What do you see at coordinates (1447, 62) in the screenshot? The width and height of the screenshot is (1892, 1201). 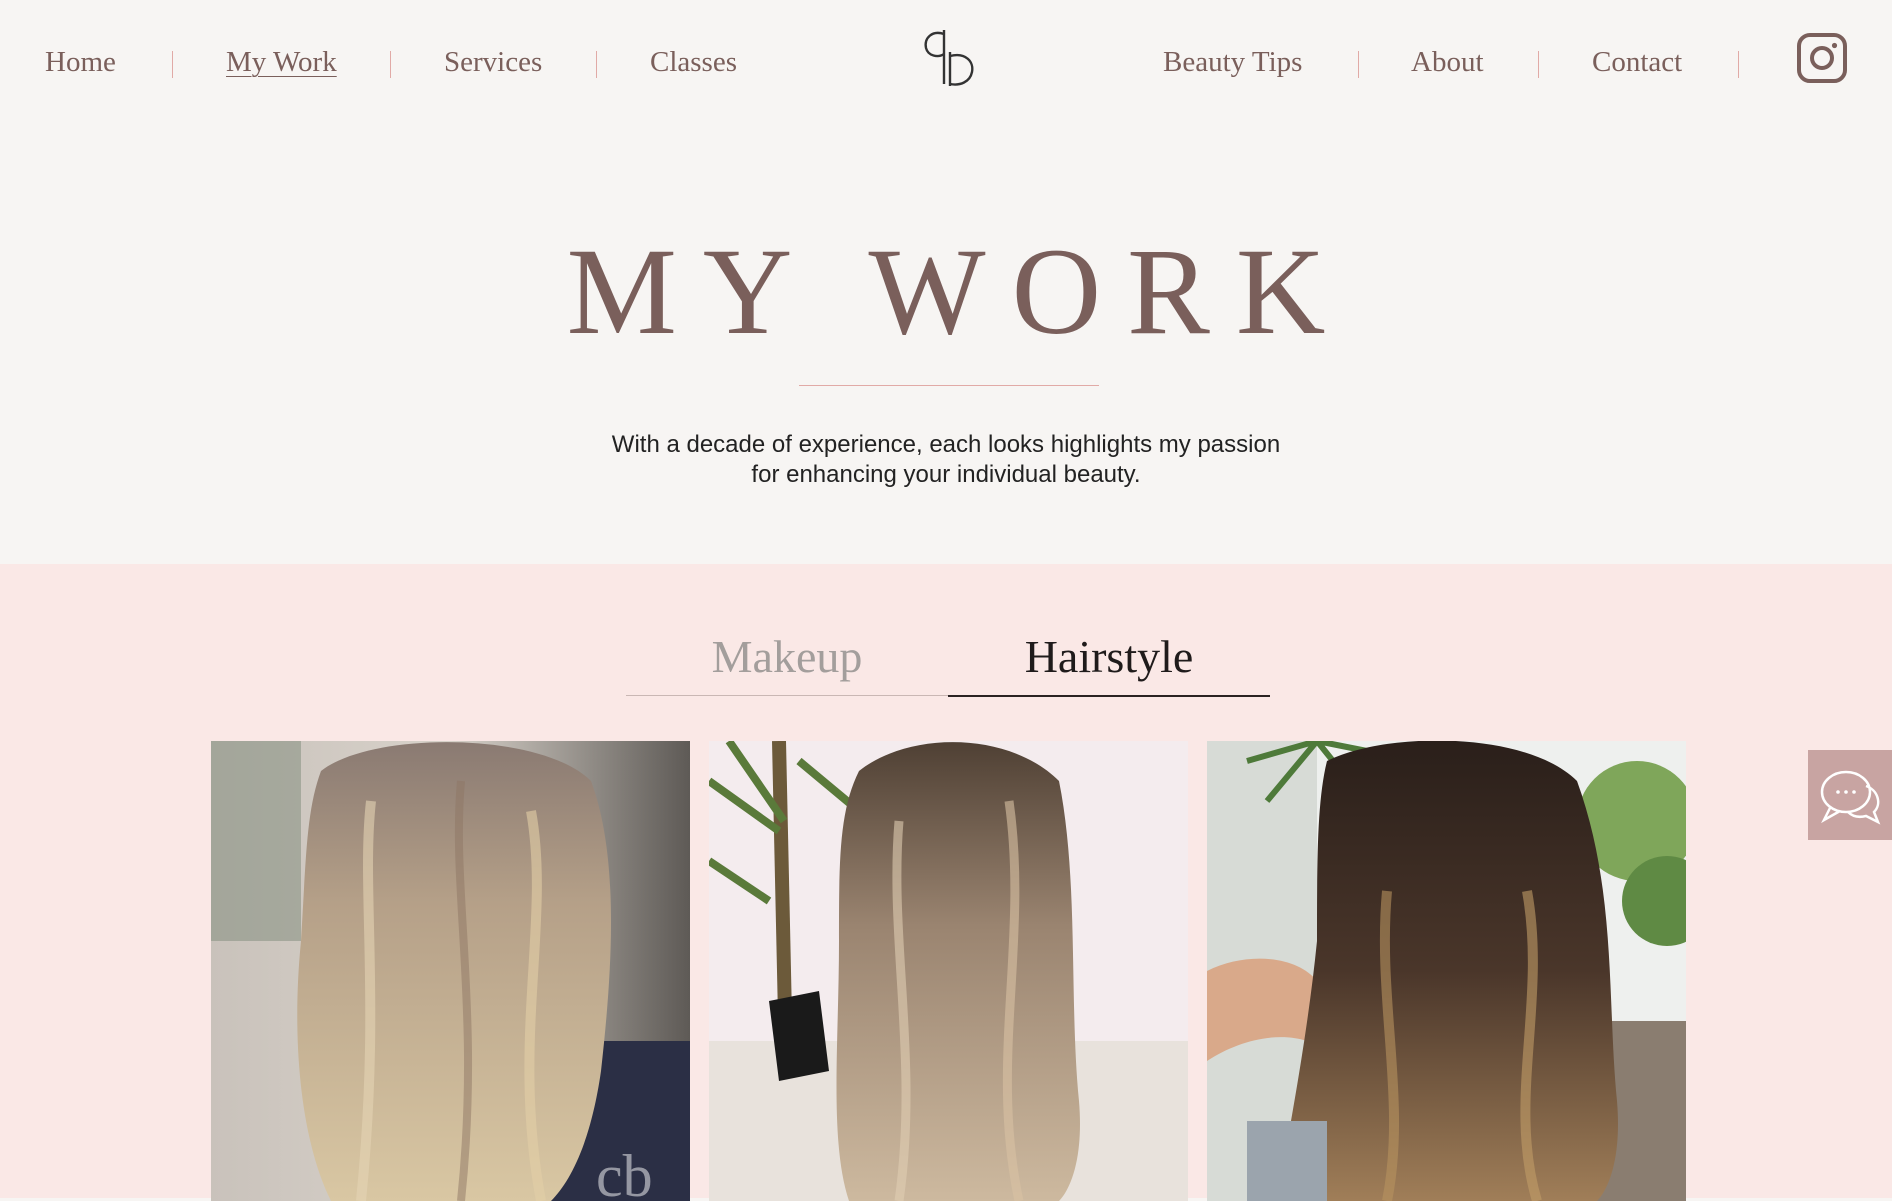 I see `nav-about: About` at bounding box center [1447, 62].